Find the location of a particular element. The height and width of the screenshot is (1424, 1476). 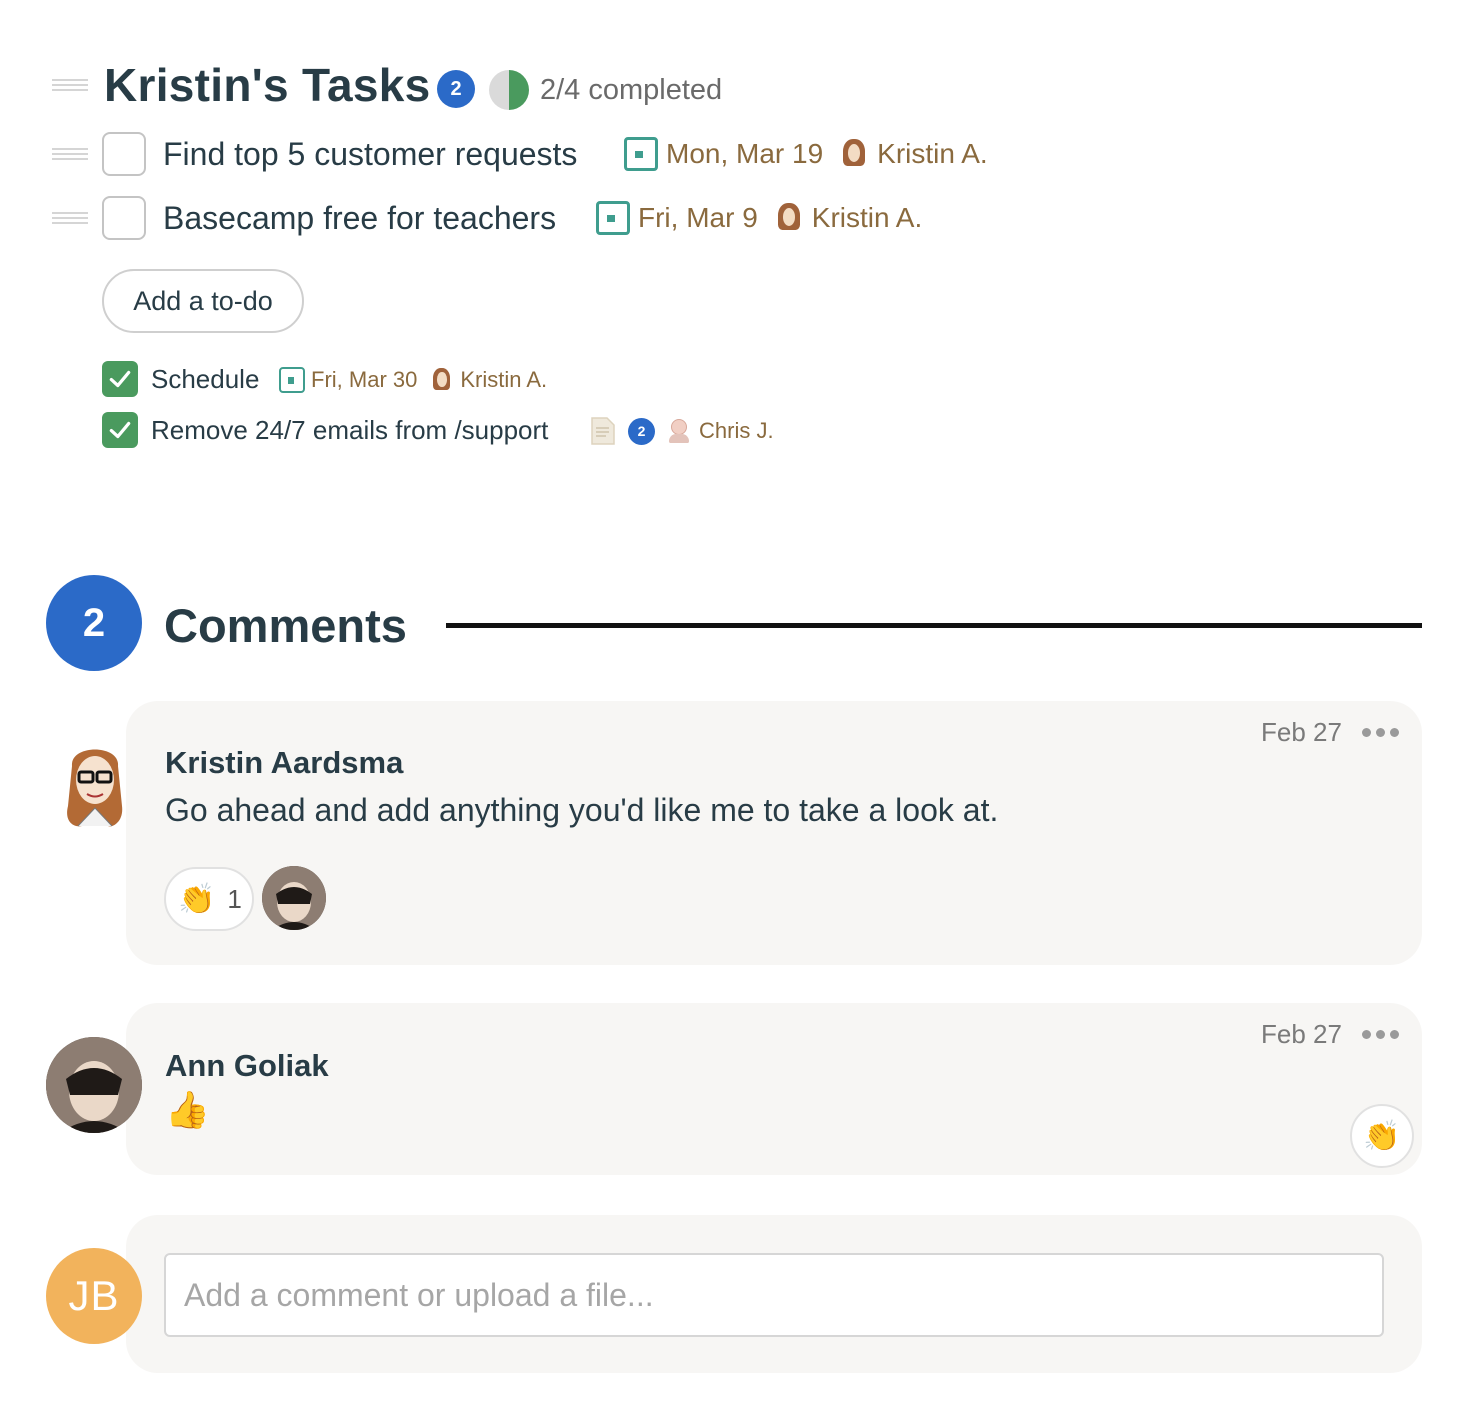

boost-button: 👏 is located at coordinates (1382, 1136).